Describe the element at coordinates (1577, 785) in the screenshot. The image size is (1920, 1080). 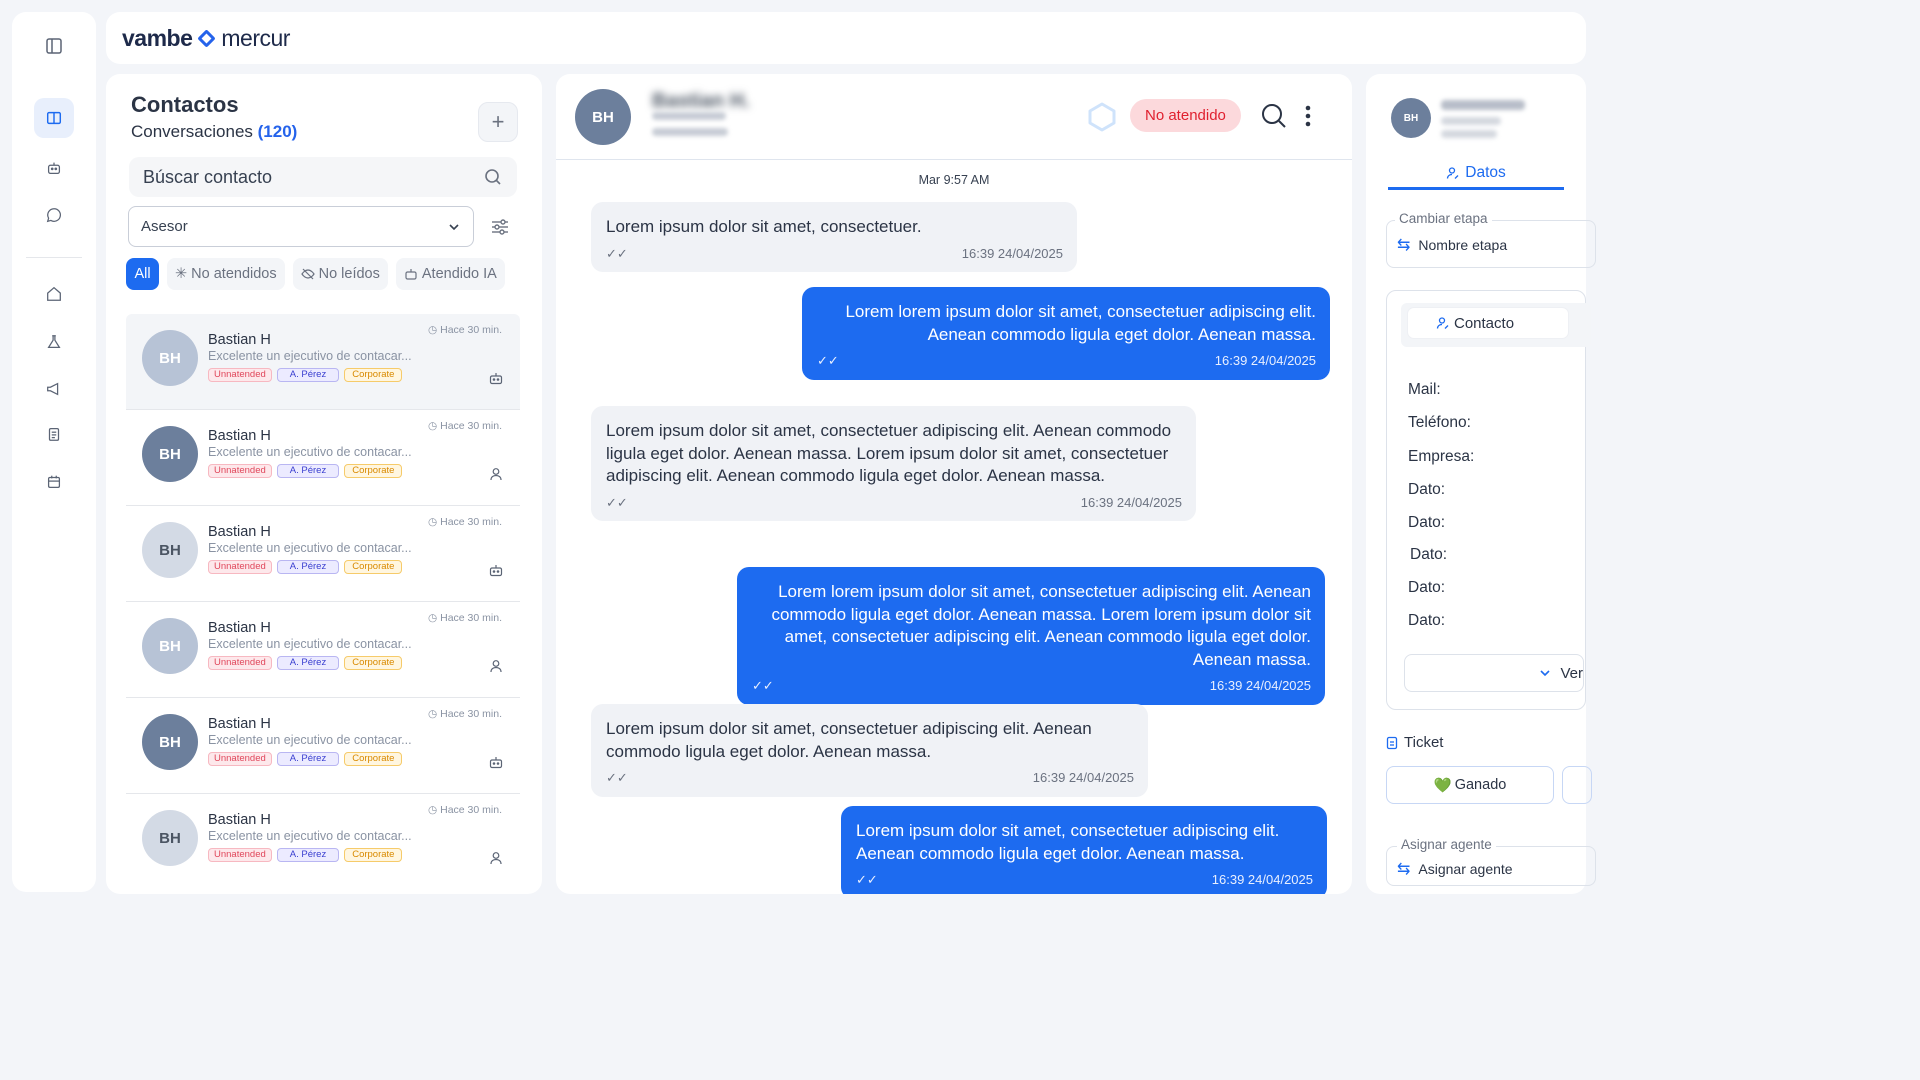
I see `ticket-secondary-button` at that location.